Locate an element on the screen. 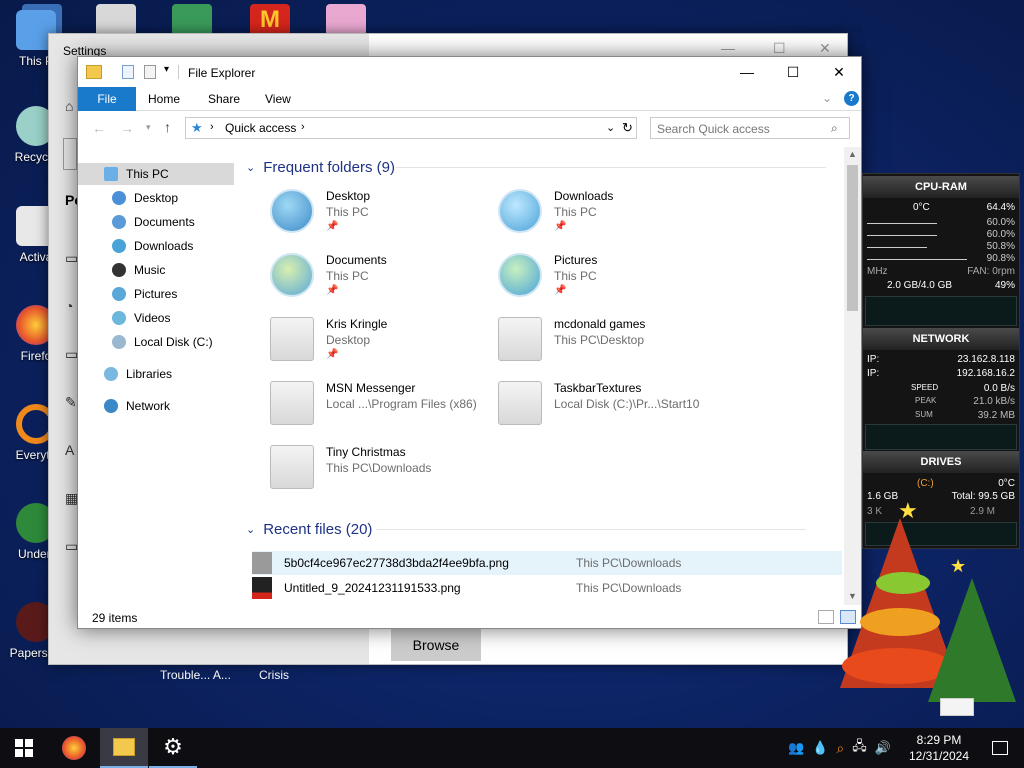 This screenshot has height=768, width=1024. nav-item-libraries: Libraries is located at coordinates (125, 374).